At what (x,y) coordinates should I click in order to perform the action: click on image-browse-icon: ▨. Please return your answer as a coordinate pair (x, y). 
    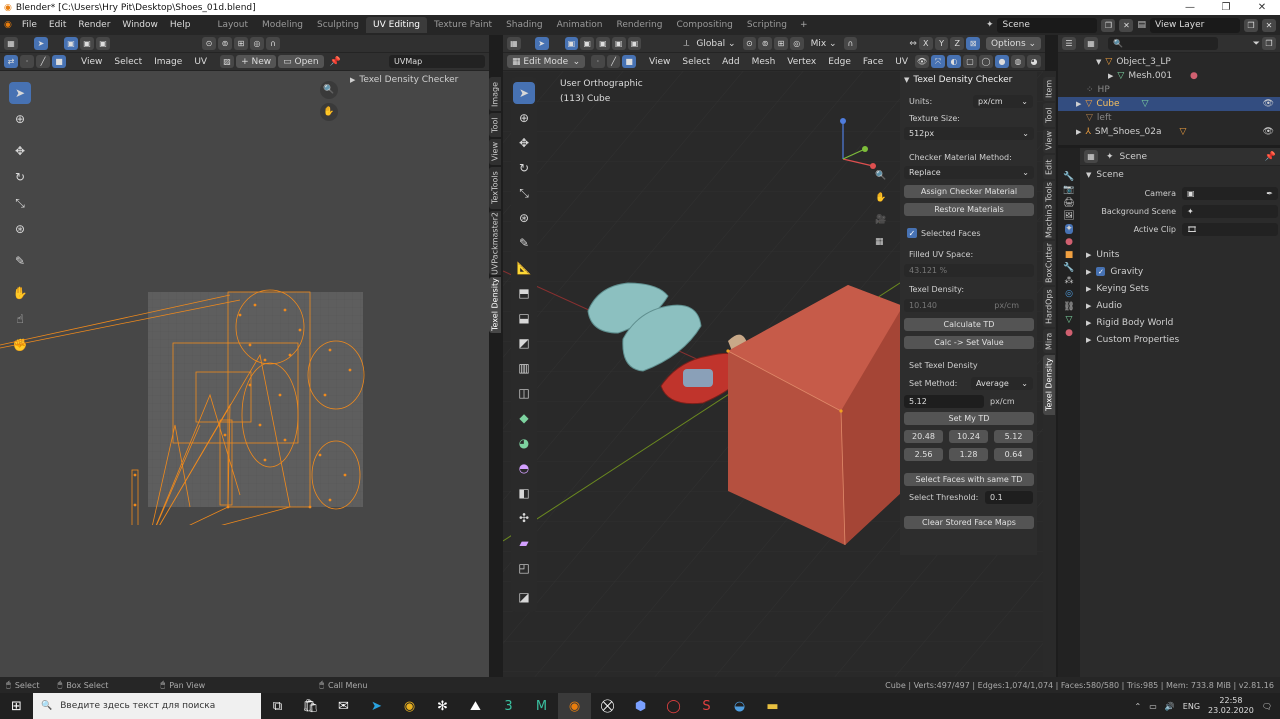
    Looking at the image, I should click on (227, 61).